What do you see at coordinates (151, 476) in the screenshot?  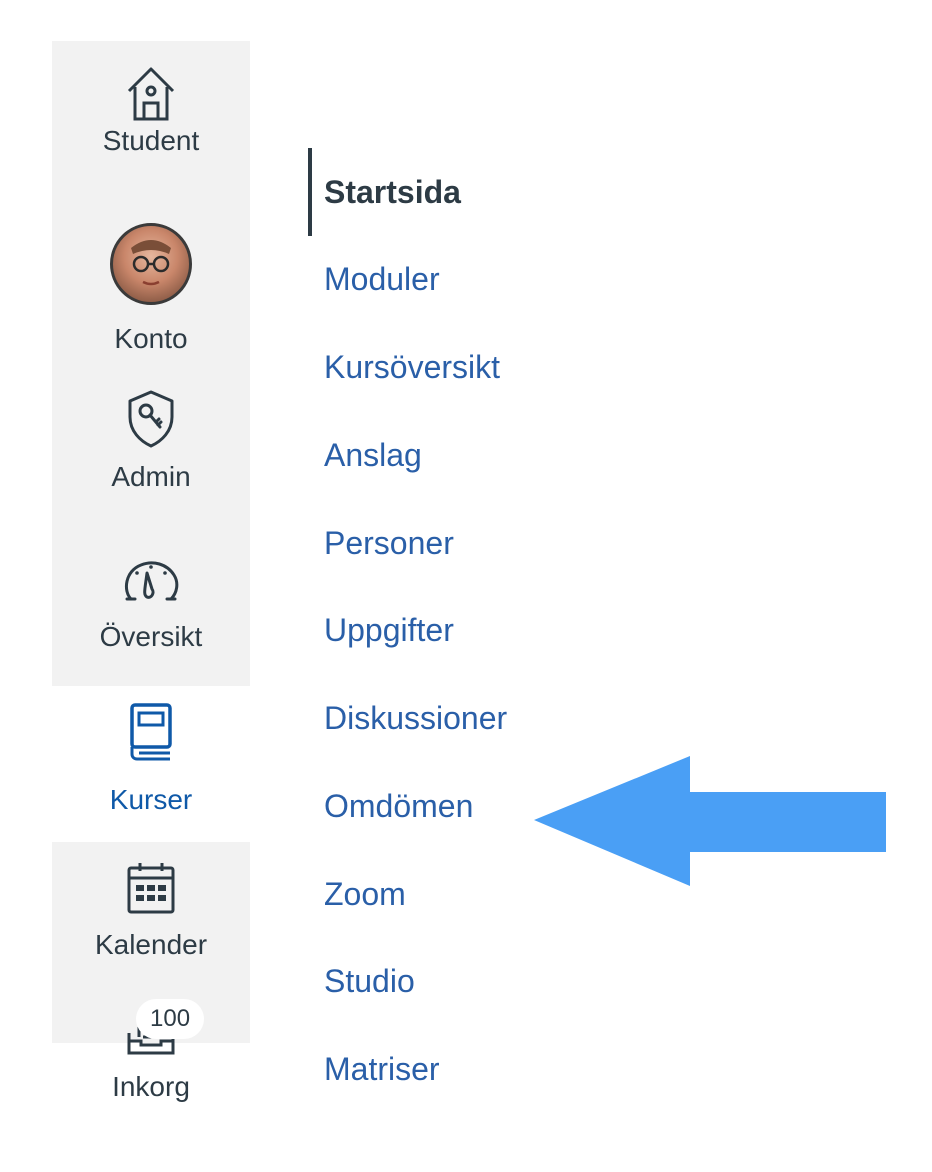 I see `nav-admin-label: Admin` at bounding box center [151, 476].